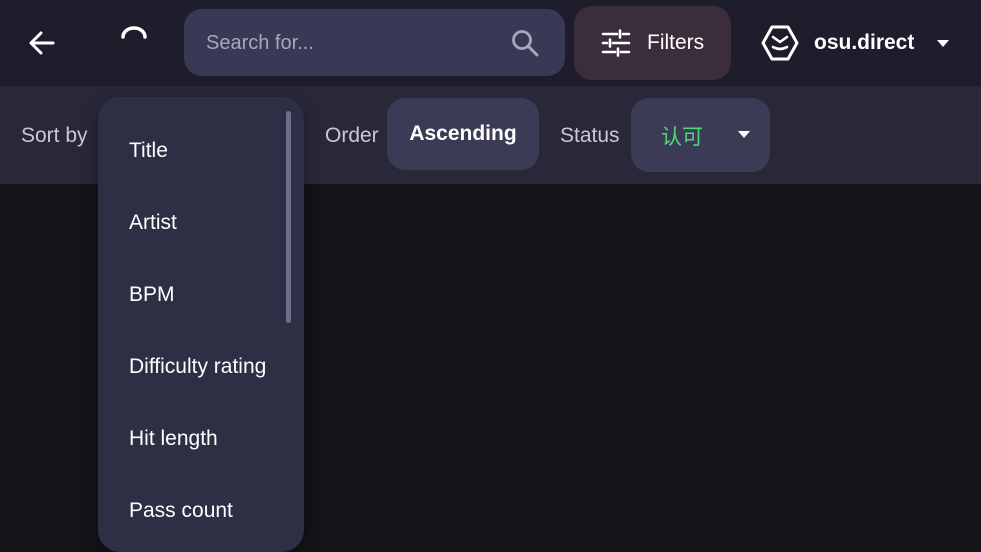 The image size is (981, 552). Describe the element at coordinates (152, 295) in the screenshot. I see `sort-option-bpm: BPM` at that location.